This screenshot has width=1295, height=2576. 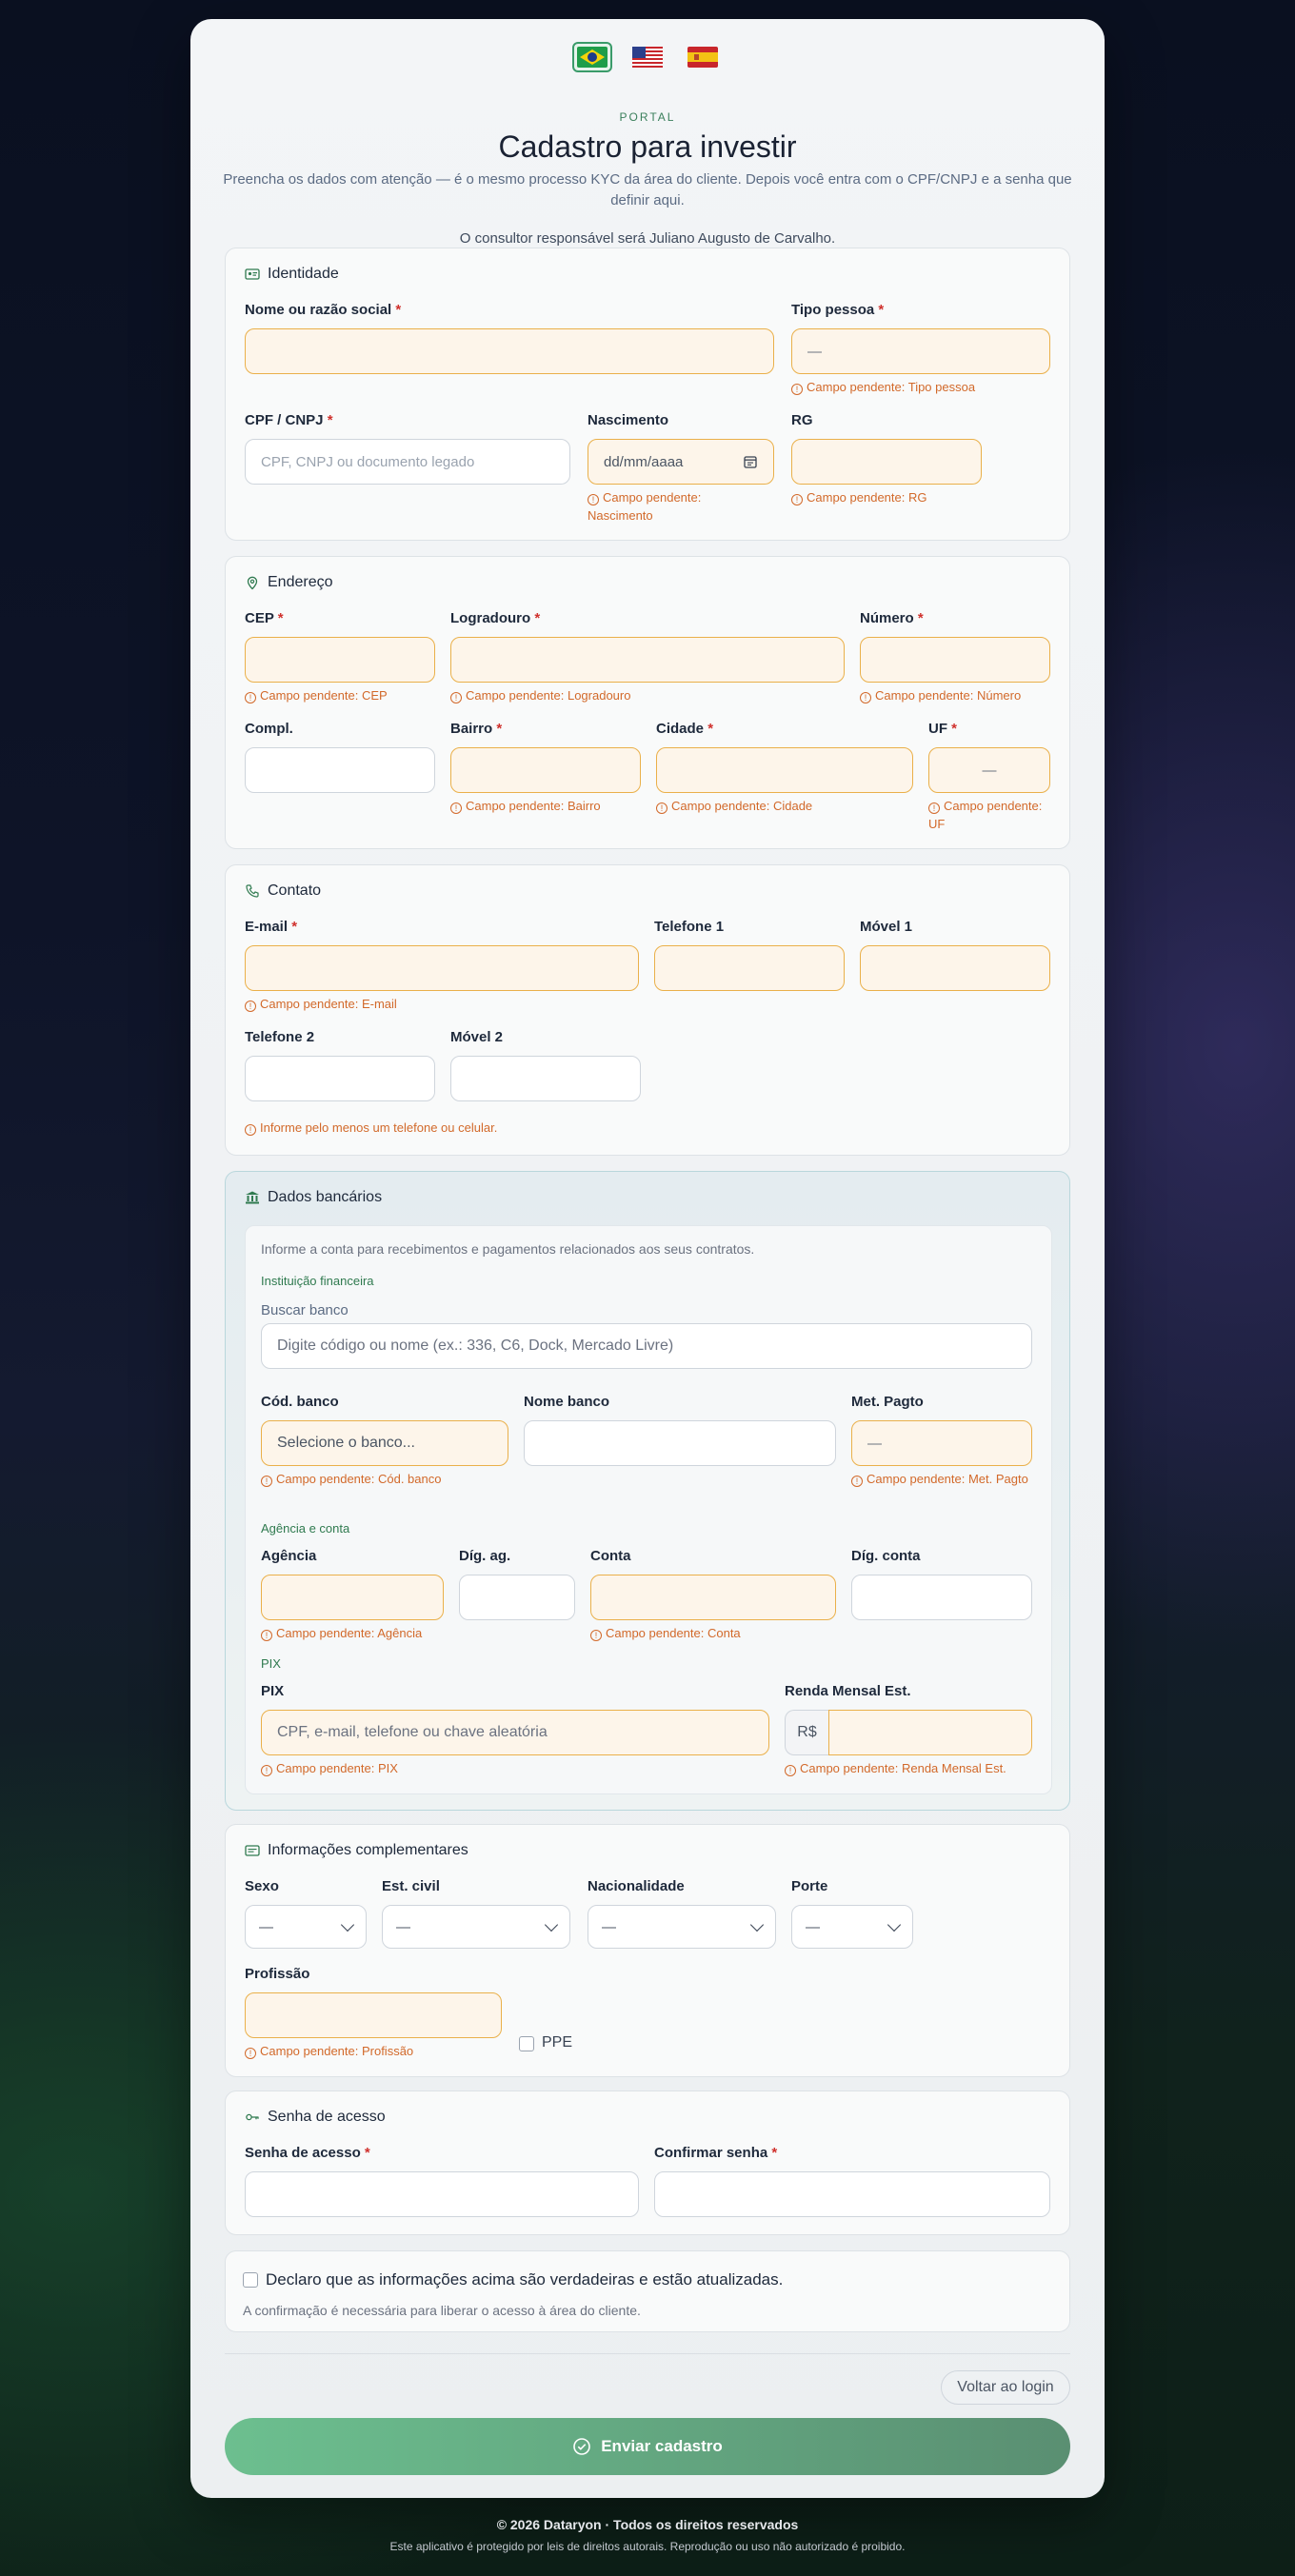 What do you see at coordinates (930, 1732) in the screenshot?
I see `renda-input` at bounding box center [930, 1732].